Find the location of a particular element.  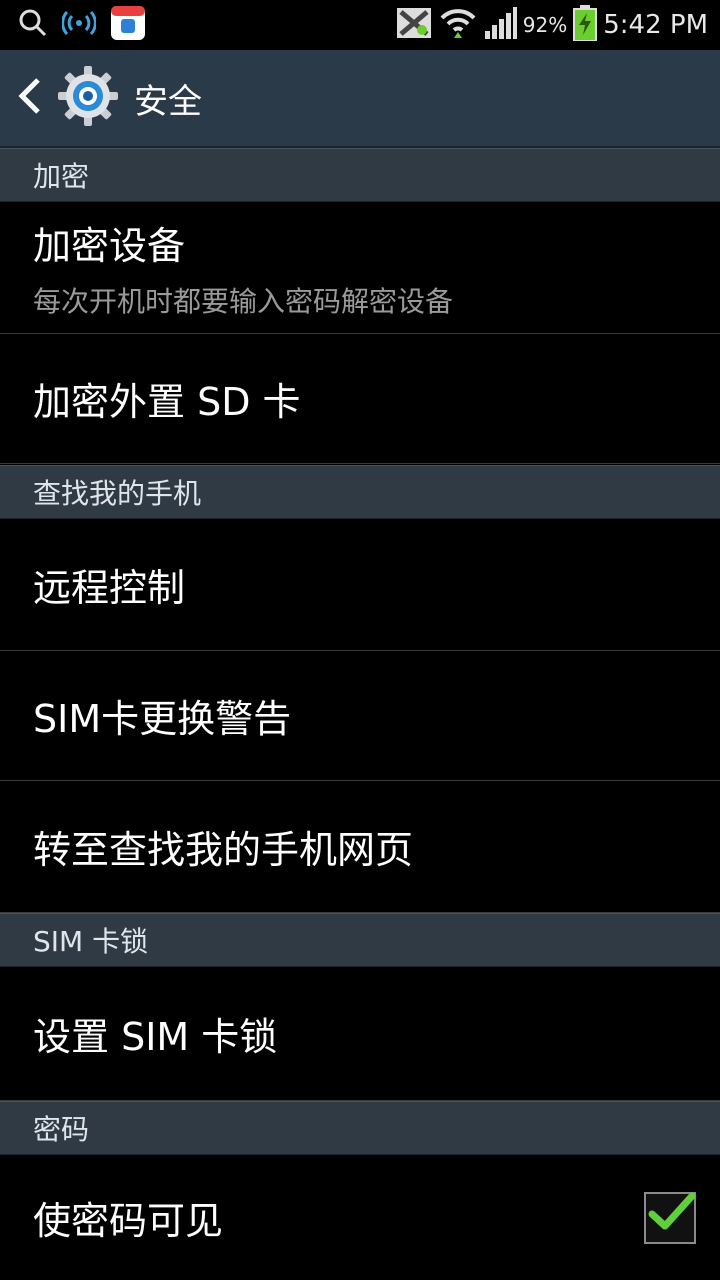

list-item-remote-control: 远程控制 is located at coordinates (360, 585).